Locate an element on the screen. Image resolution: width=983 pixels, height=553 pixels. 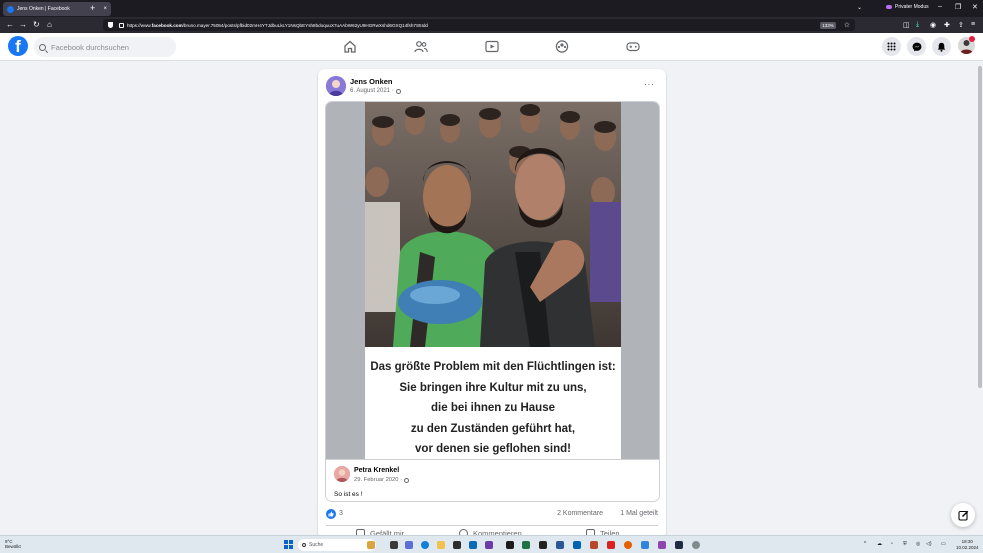
scrollbar-thumb is located at coordinates (980, 227).